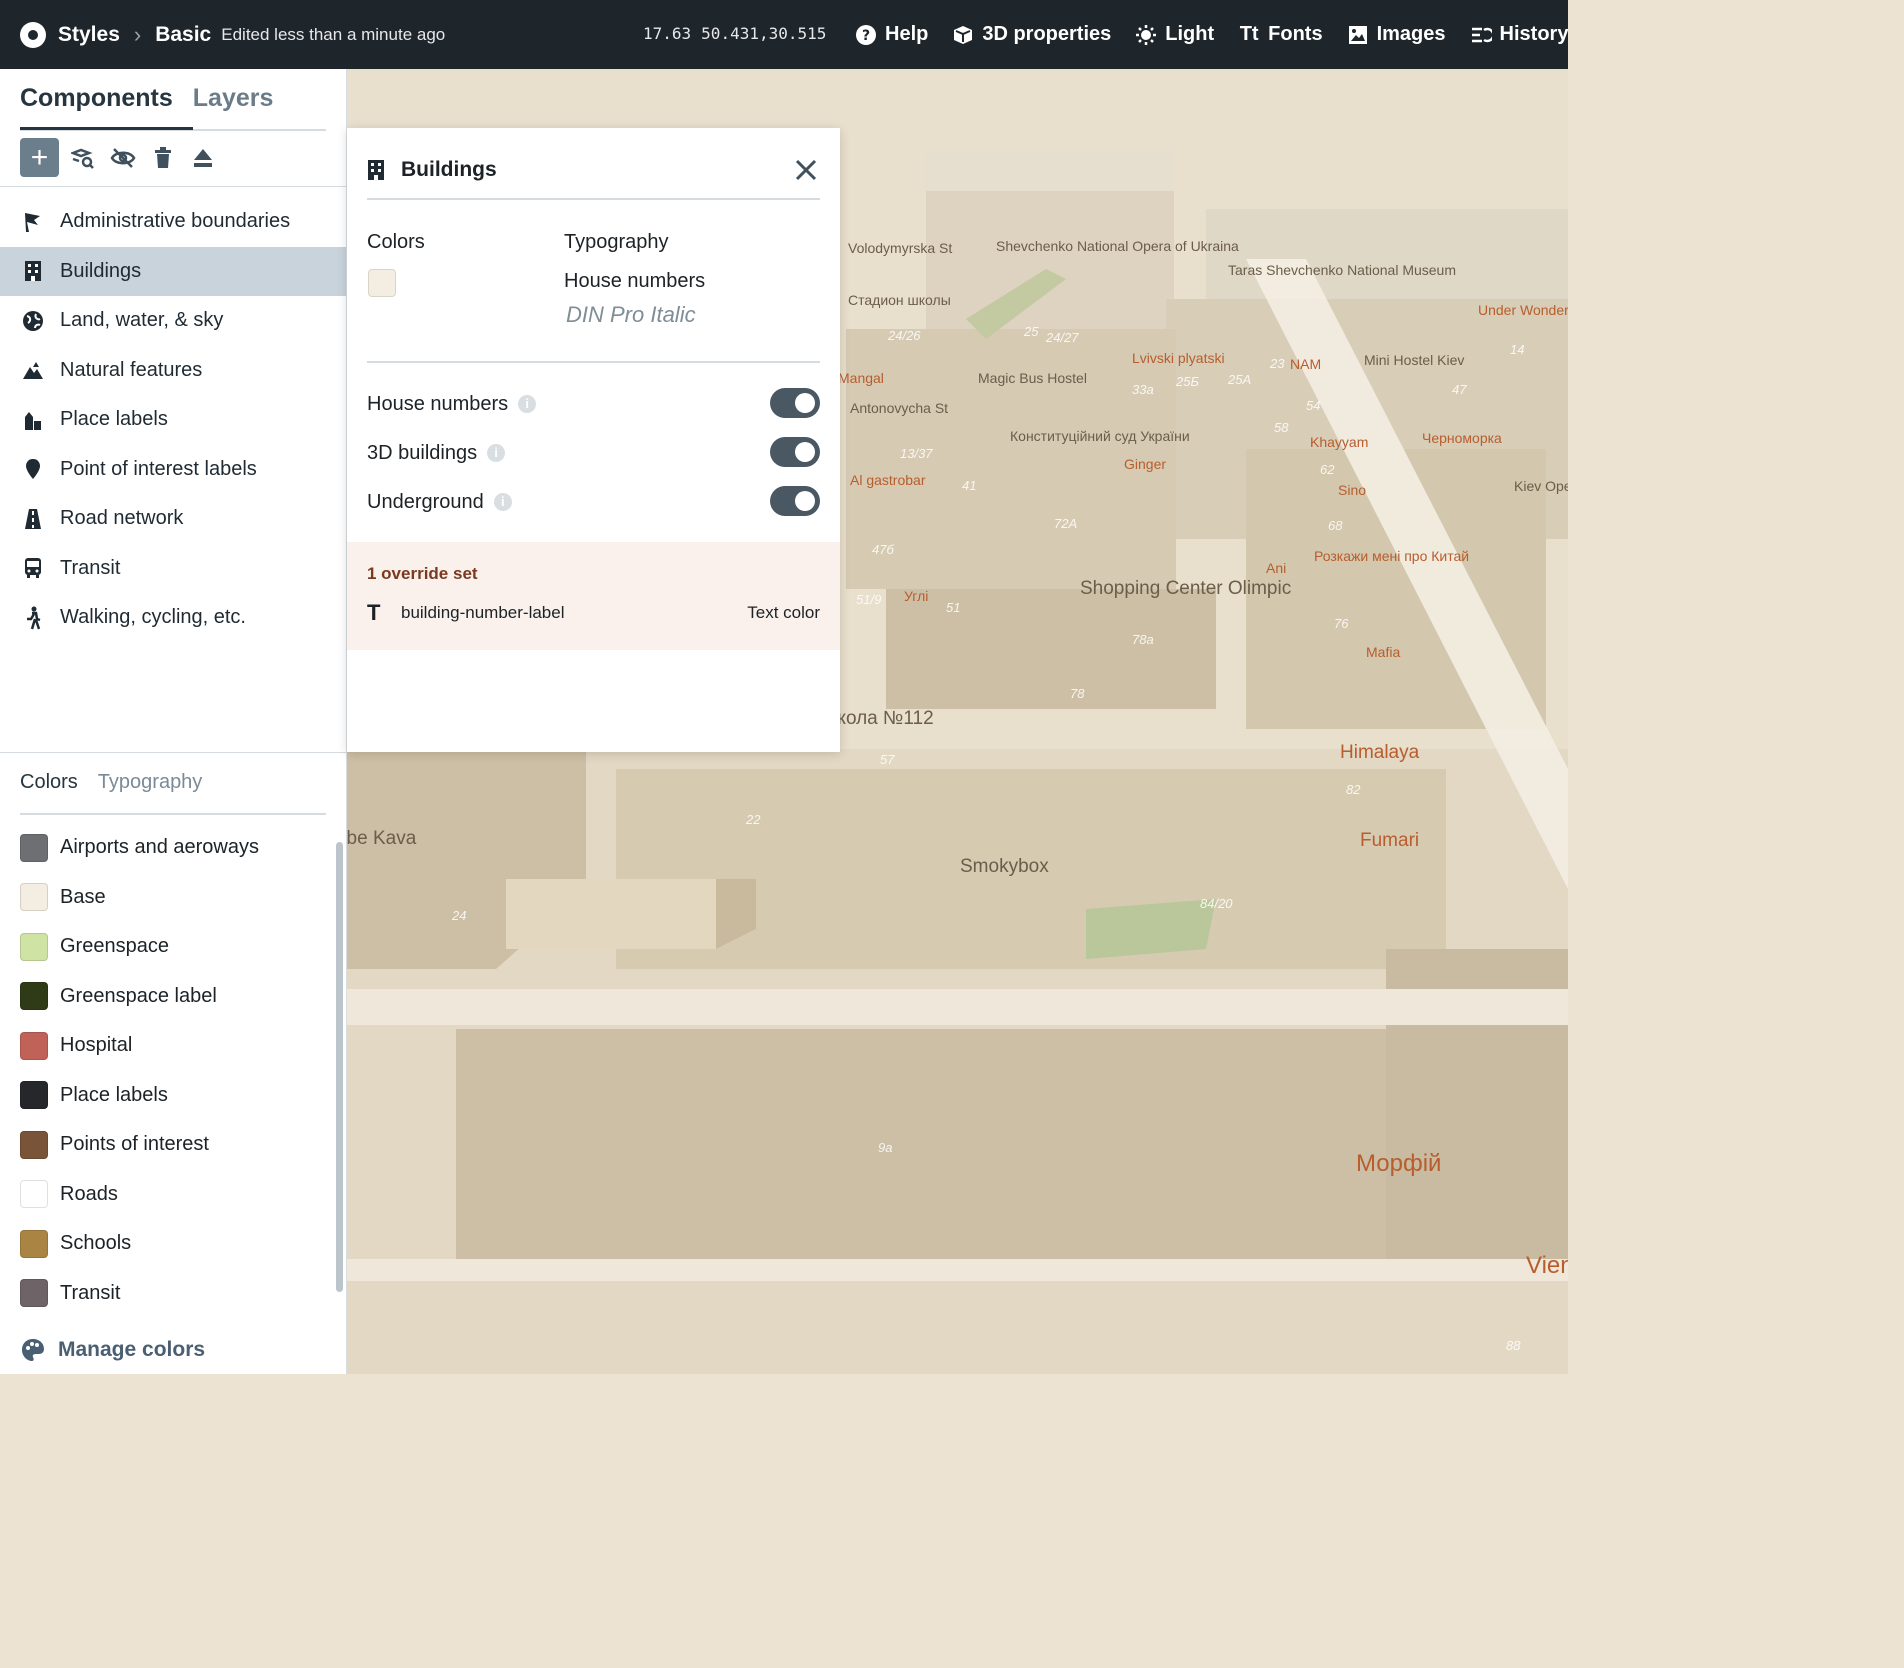 This screenshot has height=1668, width=1904. I want to click on text-size-icon: Tt, so click(1249, 34).